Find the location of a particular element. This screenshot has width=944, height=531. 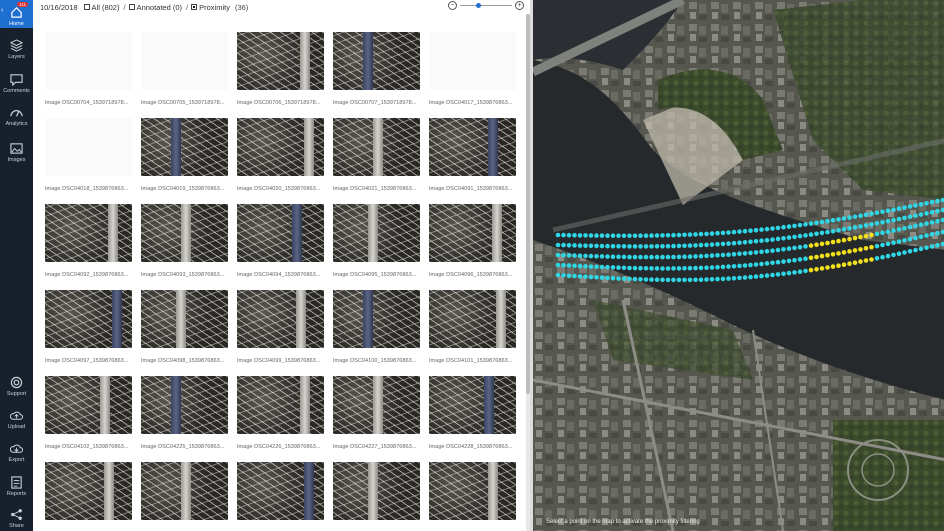

filter-annotated-checkbox is located at coordinates (131, 7).